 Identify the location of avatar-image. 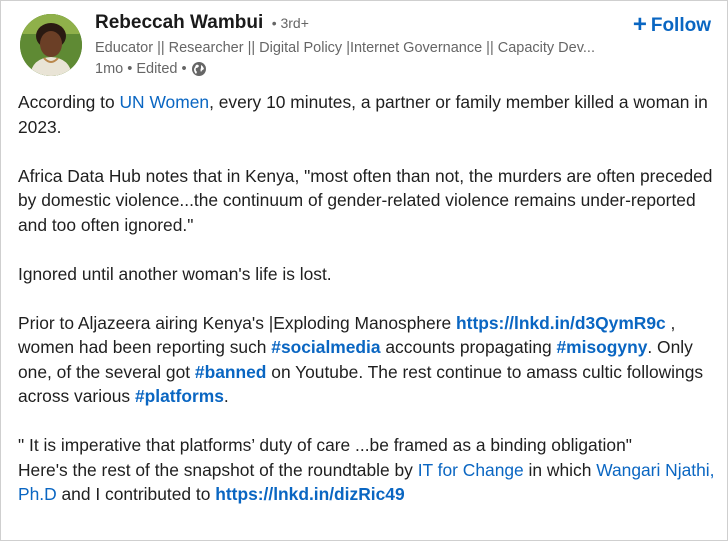
(51, 45).